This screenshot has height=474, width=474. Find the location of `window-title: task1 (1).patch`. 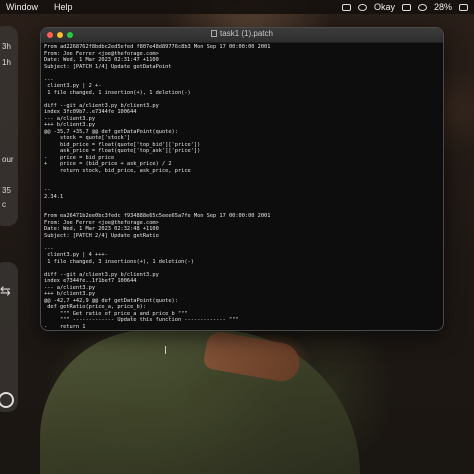

window-title: task1 (1).patch is located at coordinates (246, 33).